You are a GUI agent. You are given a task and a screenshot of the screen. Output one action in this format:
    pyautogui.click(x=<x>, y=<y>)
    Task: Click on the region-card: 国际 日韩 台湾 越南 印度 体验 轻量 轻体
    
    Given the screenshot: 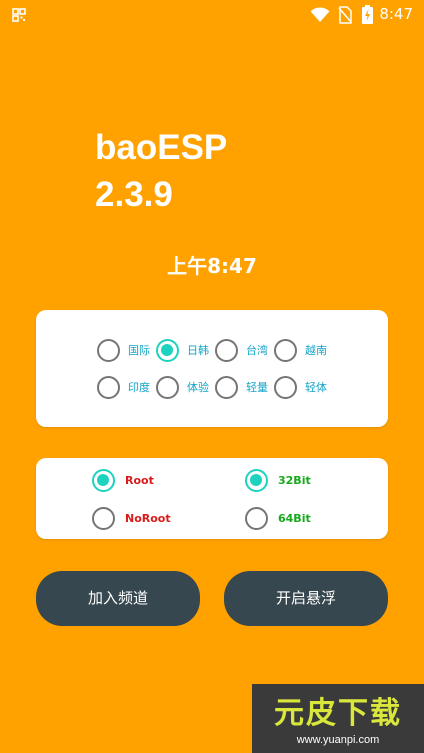 What is the action you would take?
    pyautogui.click(x=212, y=368)
    